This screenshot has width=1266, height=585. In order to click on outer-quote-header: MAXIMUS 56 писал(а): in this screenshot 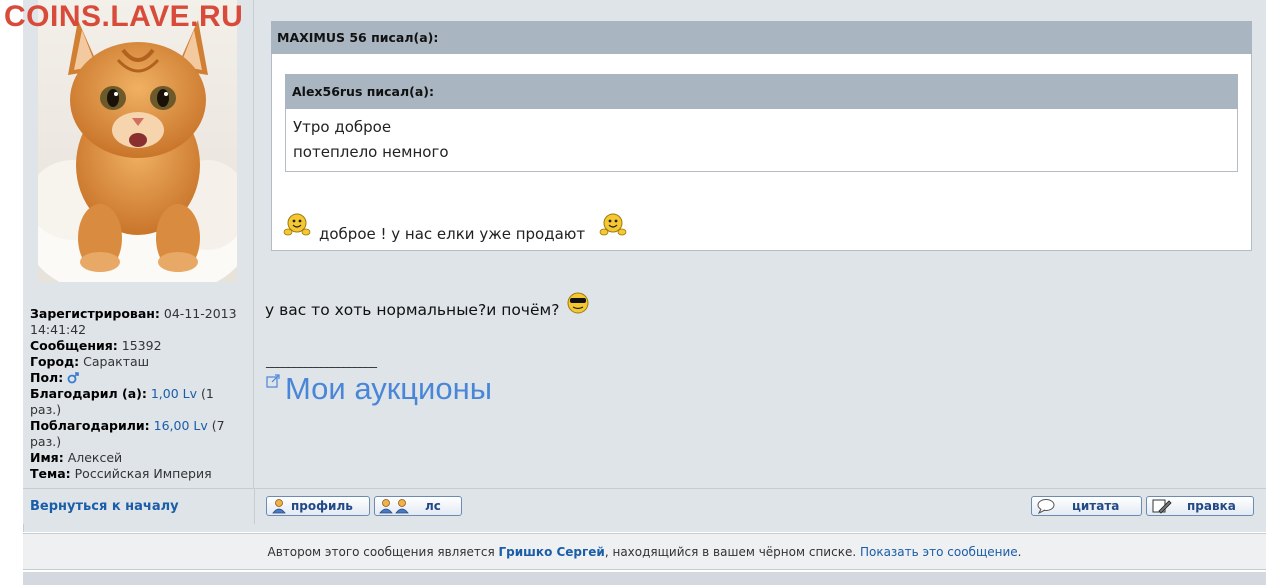, I will do `click(761, 37)`.